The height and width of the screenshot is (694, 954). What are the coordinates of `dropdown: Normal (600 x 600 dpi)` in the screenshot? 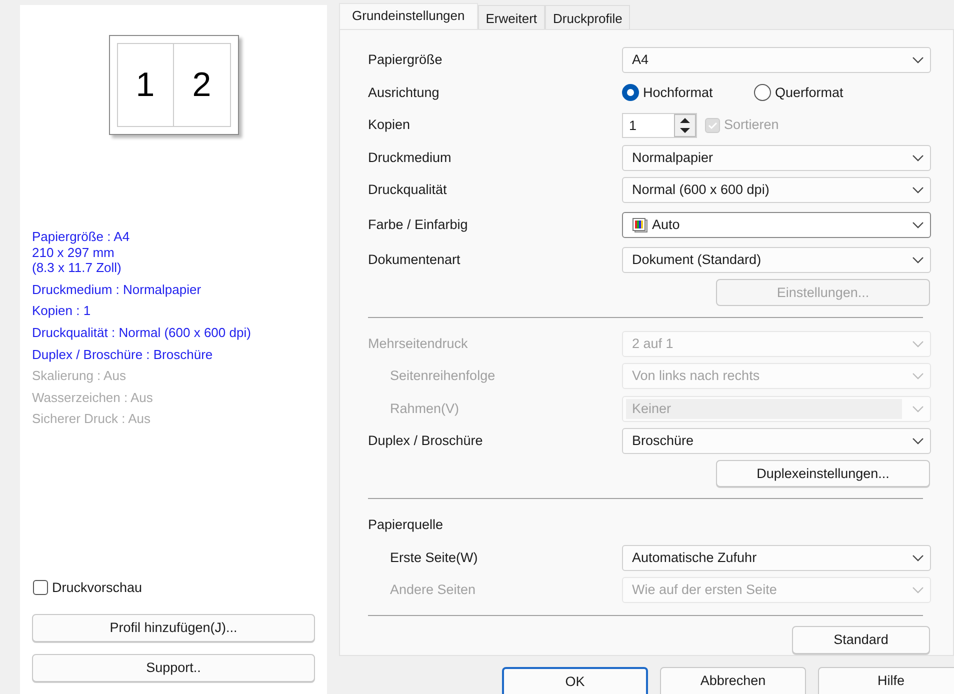 It's located at (776, 190).